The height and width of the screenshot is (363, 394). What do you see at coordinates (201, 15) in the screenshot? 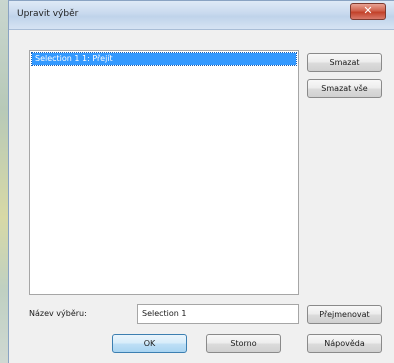
I see `title-bar: Upravit výběr ✕` at bounding box center [201, 15].